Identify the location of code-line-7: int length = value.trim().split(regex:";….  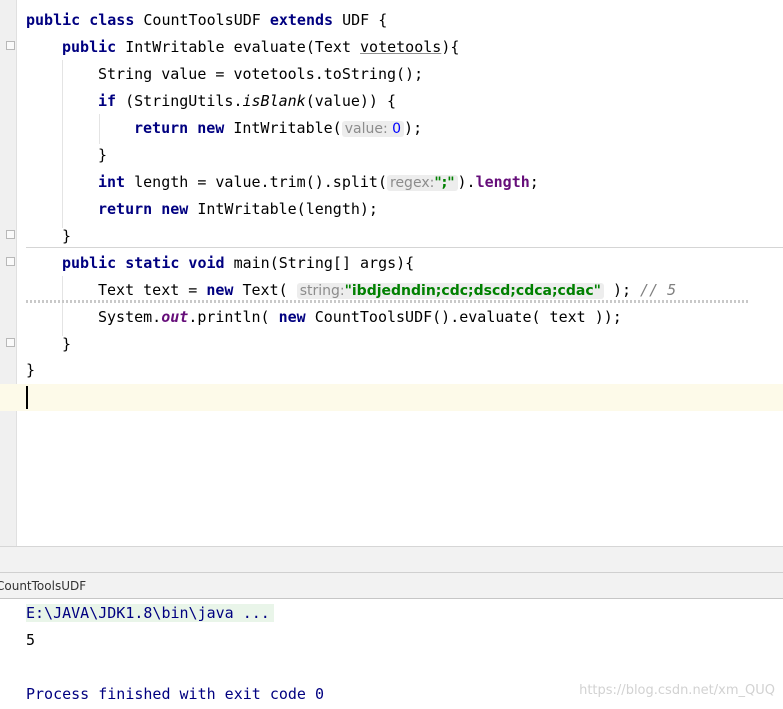
(318, 182).